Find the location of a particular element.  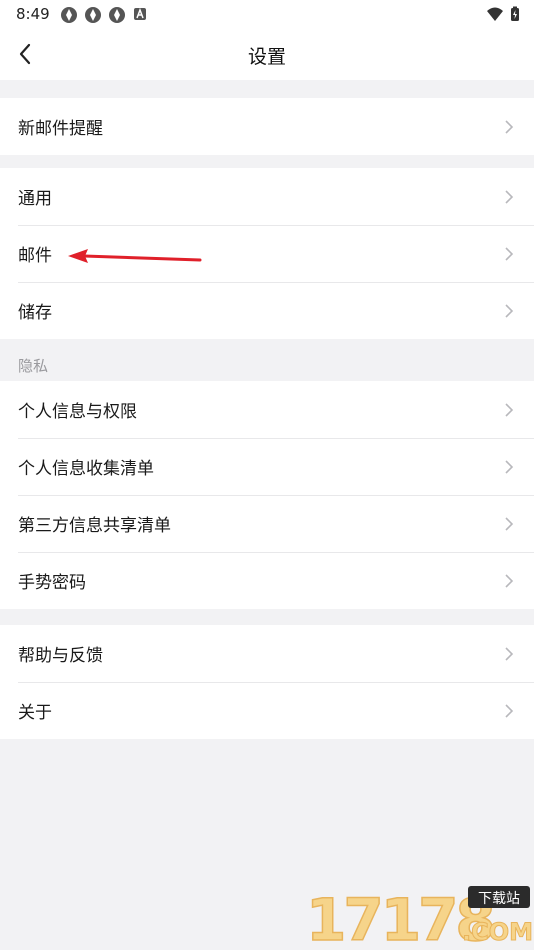

system-status-icons is located at coordinates (503, 14).